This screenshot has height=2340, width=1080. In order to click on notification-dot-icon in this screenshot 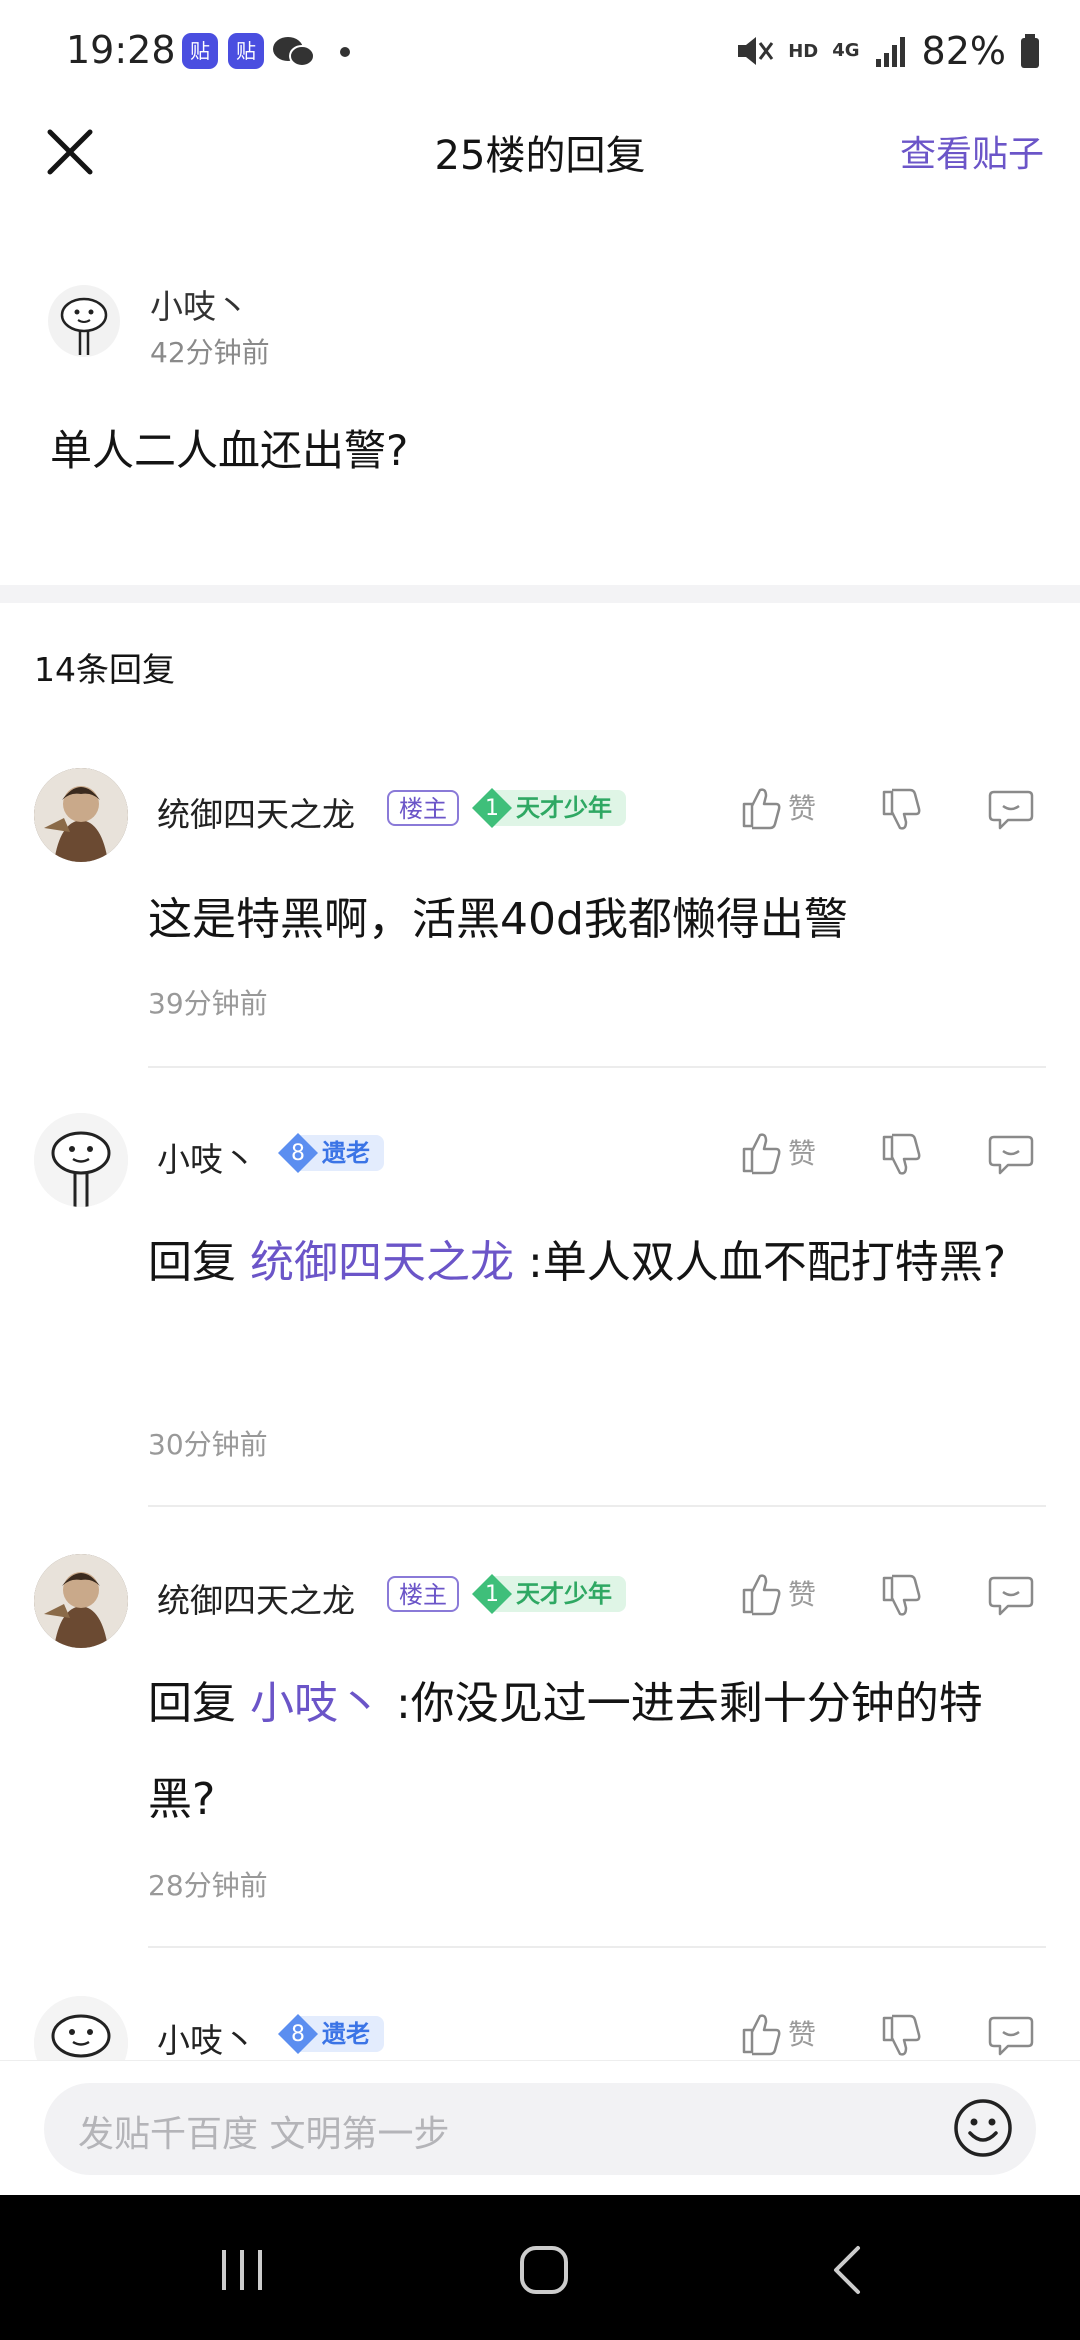, I will do `click(345, 52)`.